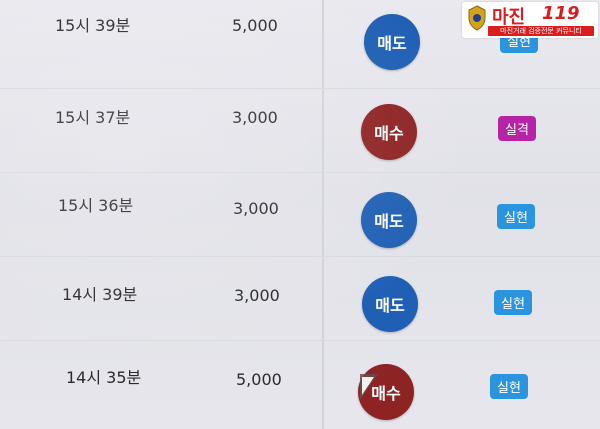  I want to click on watermark-number: 119, so click(561, 13).